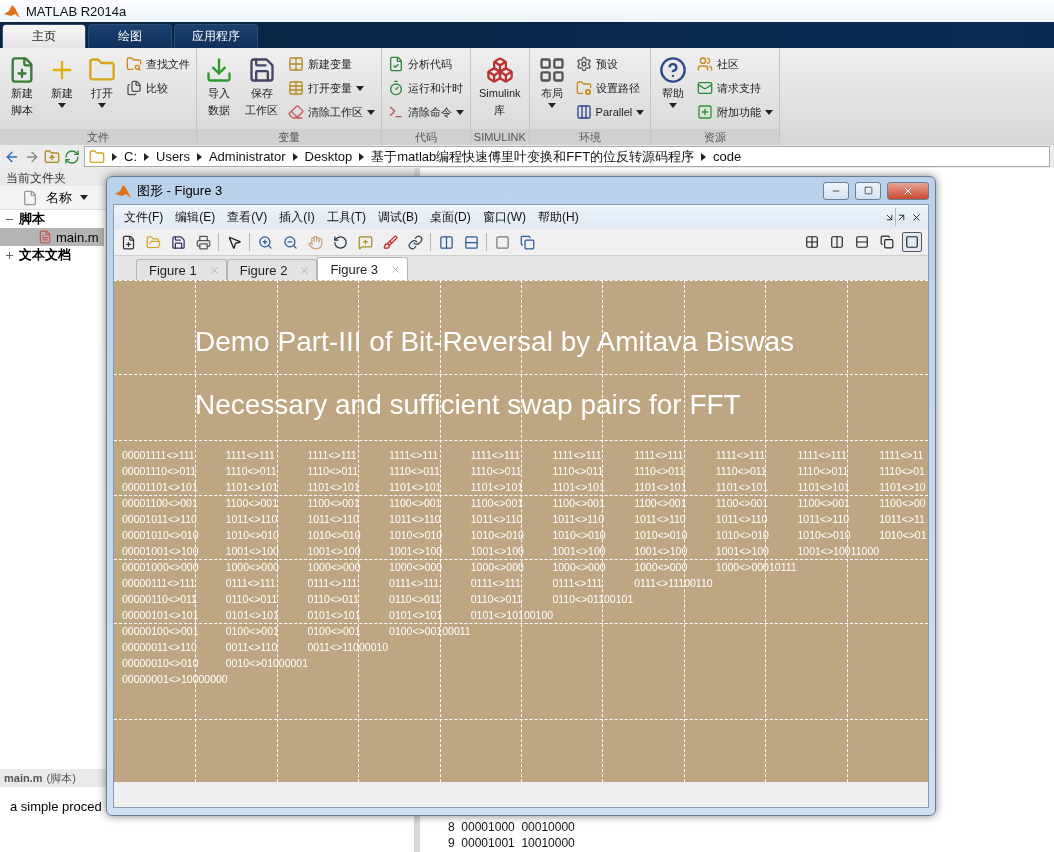  What do you see at coordinates (471, 242) in the screenshot?
I see `legend-icon` at bounding box center [471, 242].